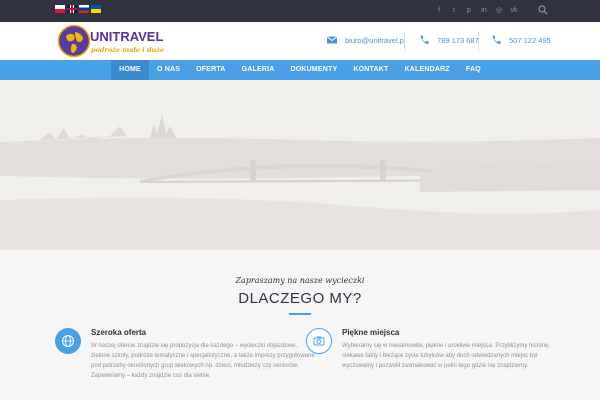 Image resolution: width=600 pixels, height=400 pixels. Describe the element at coordinates (427, 70) in the screenshot. I see `nav-item-kalendarz: KALENDARZ` at that location.